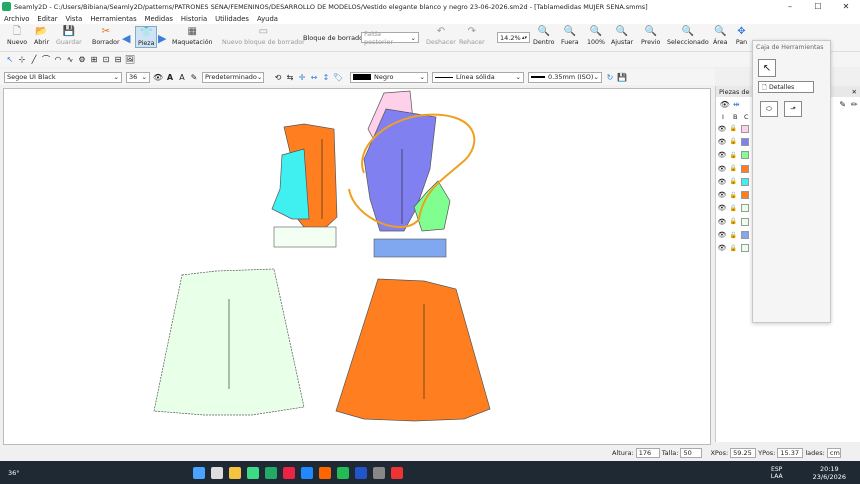 This screenshot has width=860, height=484. Describe the element at coordinates (793, 109) in the screenshot. I see `export-piece-button: ⬏` at that location.